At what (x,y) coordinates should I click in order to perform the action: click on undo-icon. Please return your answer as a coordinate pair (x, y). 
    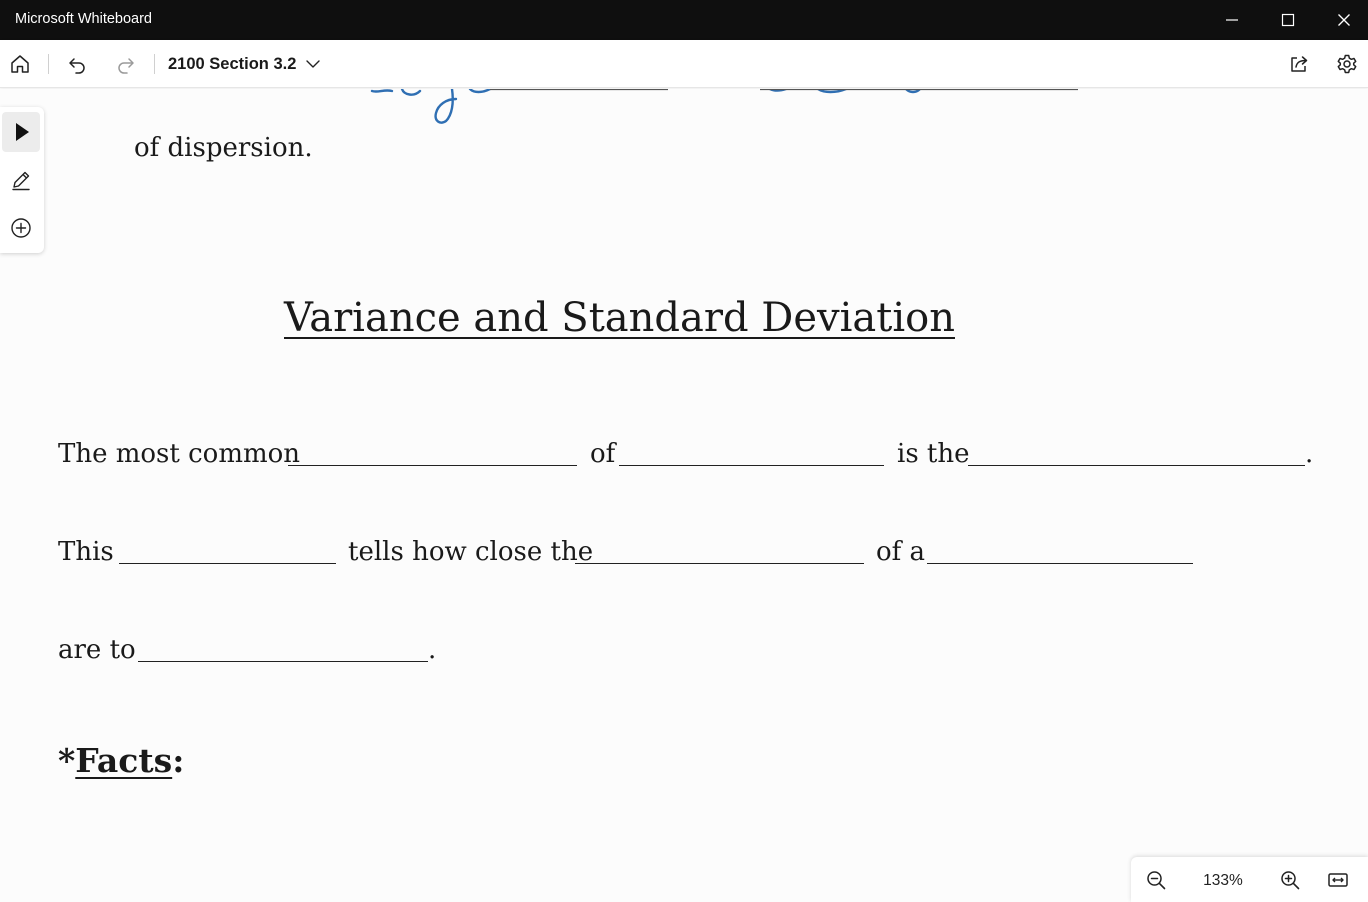
    Looking at the image, I should click on (77, 66).